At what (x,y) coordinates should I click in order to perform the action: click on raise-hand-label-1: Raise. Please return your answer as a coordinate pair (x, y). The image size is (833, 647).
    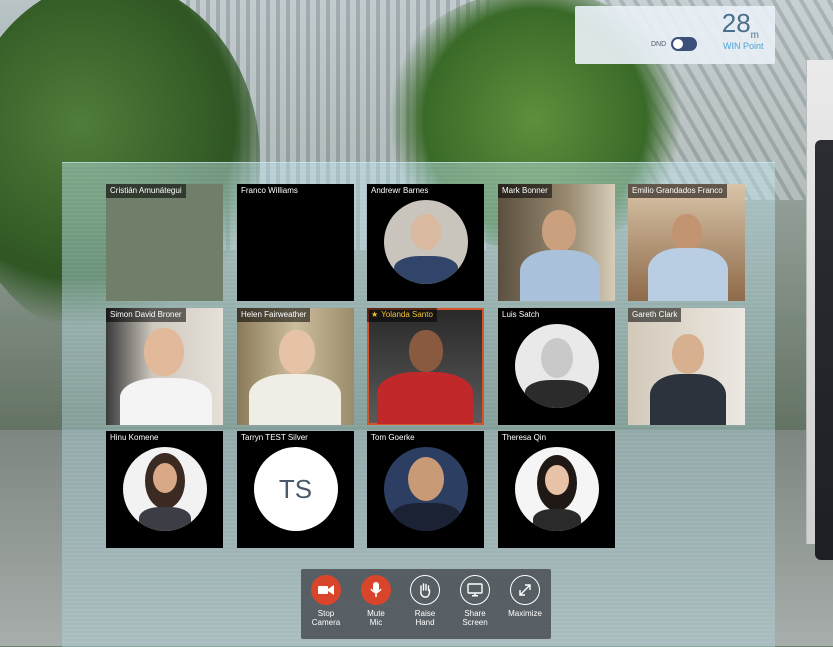
    Looking at the image, I should click on (425, 613).